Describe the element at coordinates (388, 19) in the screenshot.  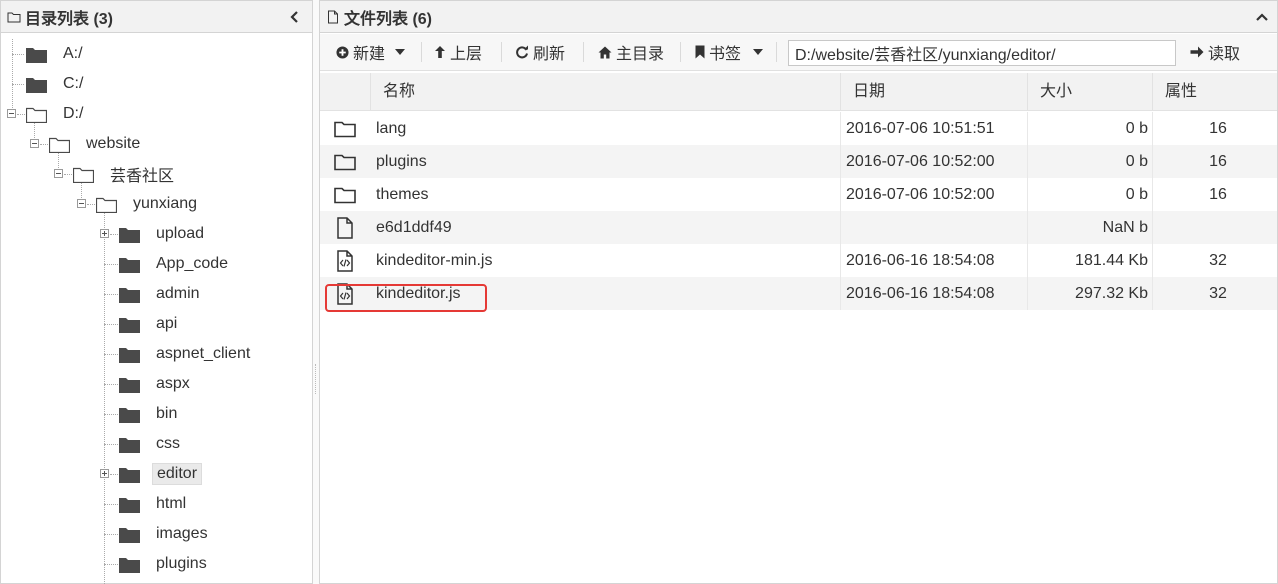
I see `file-panel-title: 文件列表 (6)` at that location.